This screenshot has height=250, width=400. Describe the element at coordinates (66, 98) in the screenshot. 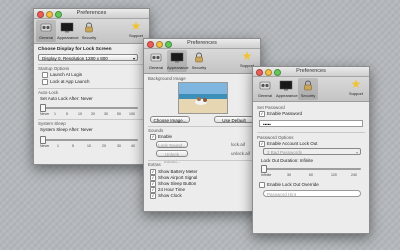

I see `autolock-value-label: Set Auto Lock After: Never` at that location.